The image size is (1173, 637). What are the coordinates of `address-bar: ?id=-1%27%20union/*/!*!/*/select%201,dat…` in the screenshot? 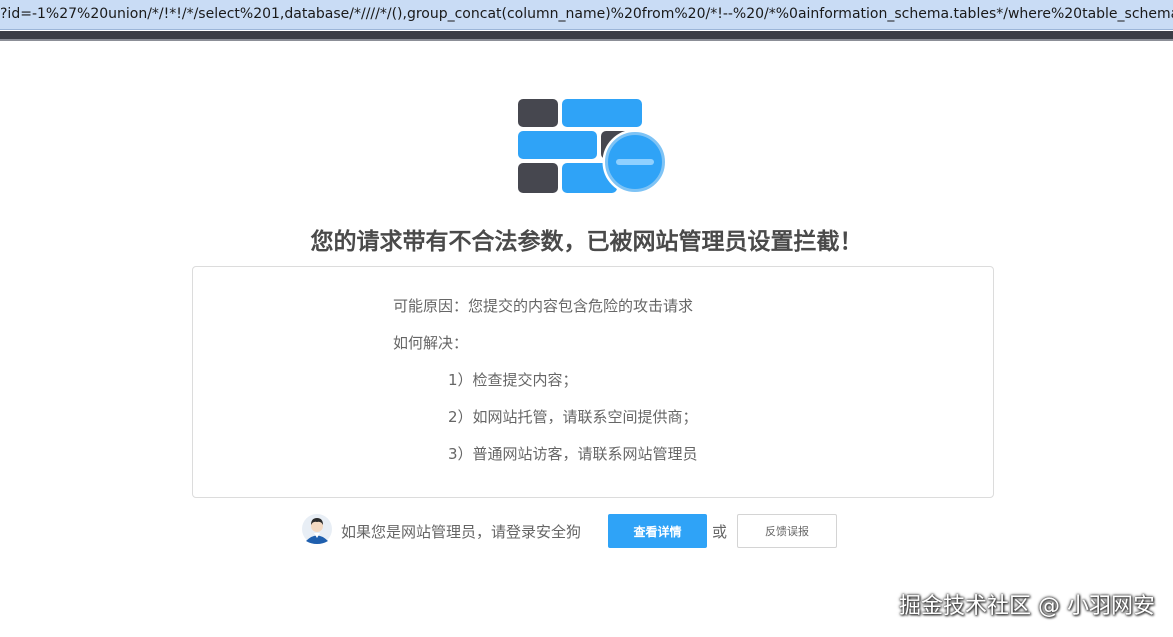 It's located at (586, 15).